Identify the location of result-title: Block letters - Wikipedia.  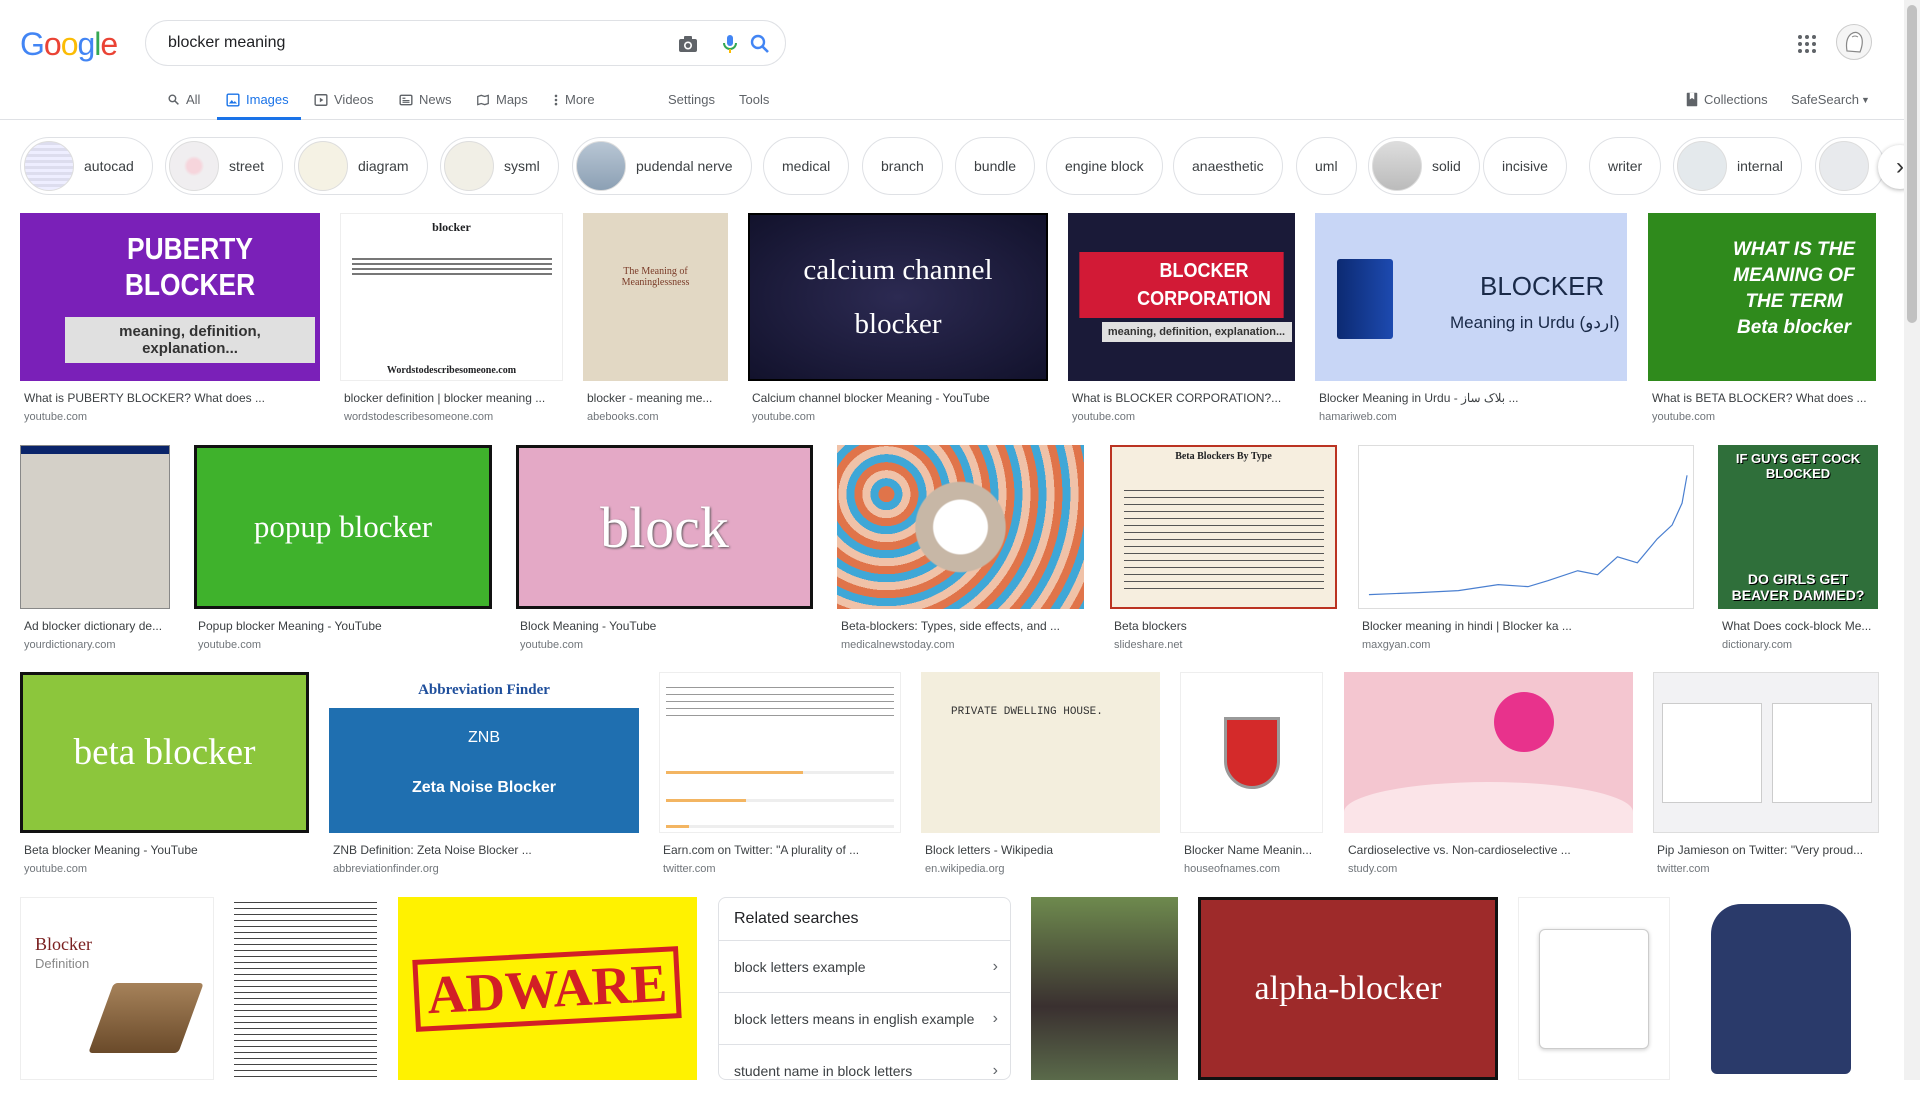
(1042, 850).